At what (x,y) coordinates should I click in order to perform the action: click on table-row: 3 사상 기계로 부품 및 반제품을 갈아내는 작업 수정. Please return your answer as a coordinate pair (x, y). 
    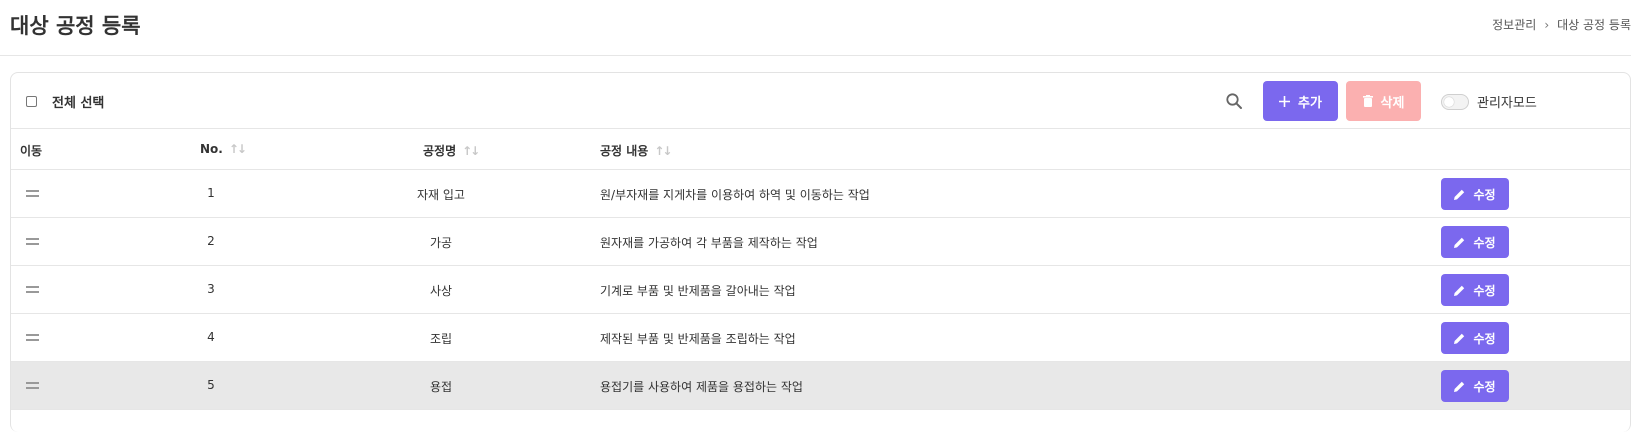
    Looking at the image, I should click on (820, 290).